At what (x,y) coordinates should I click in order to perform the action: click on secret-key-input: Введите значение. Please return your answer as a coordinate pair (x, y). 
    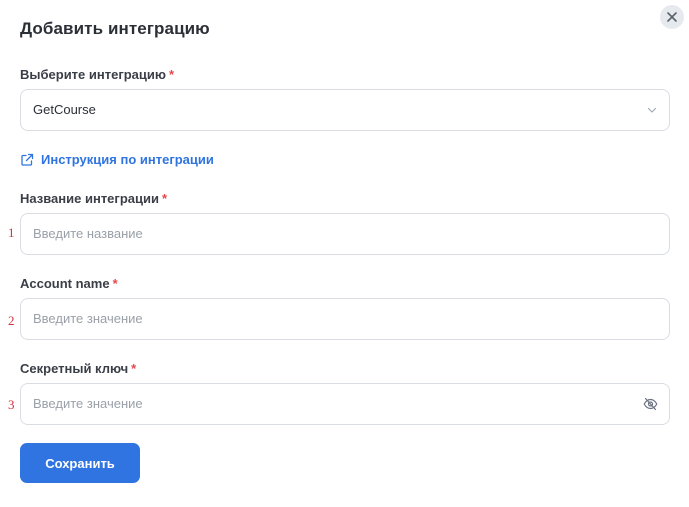
    Looking at the image, I should click on (345, 404).